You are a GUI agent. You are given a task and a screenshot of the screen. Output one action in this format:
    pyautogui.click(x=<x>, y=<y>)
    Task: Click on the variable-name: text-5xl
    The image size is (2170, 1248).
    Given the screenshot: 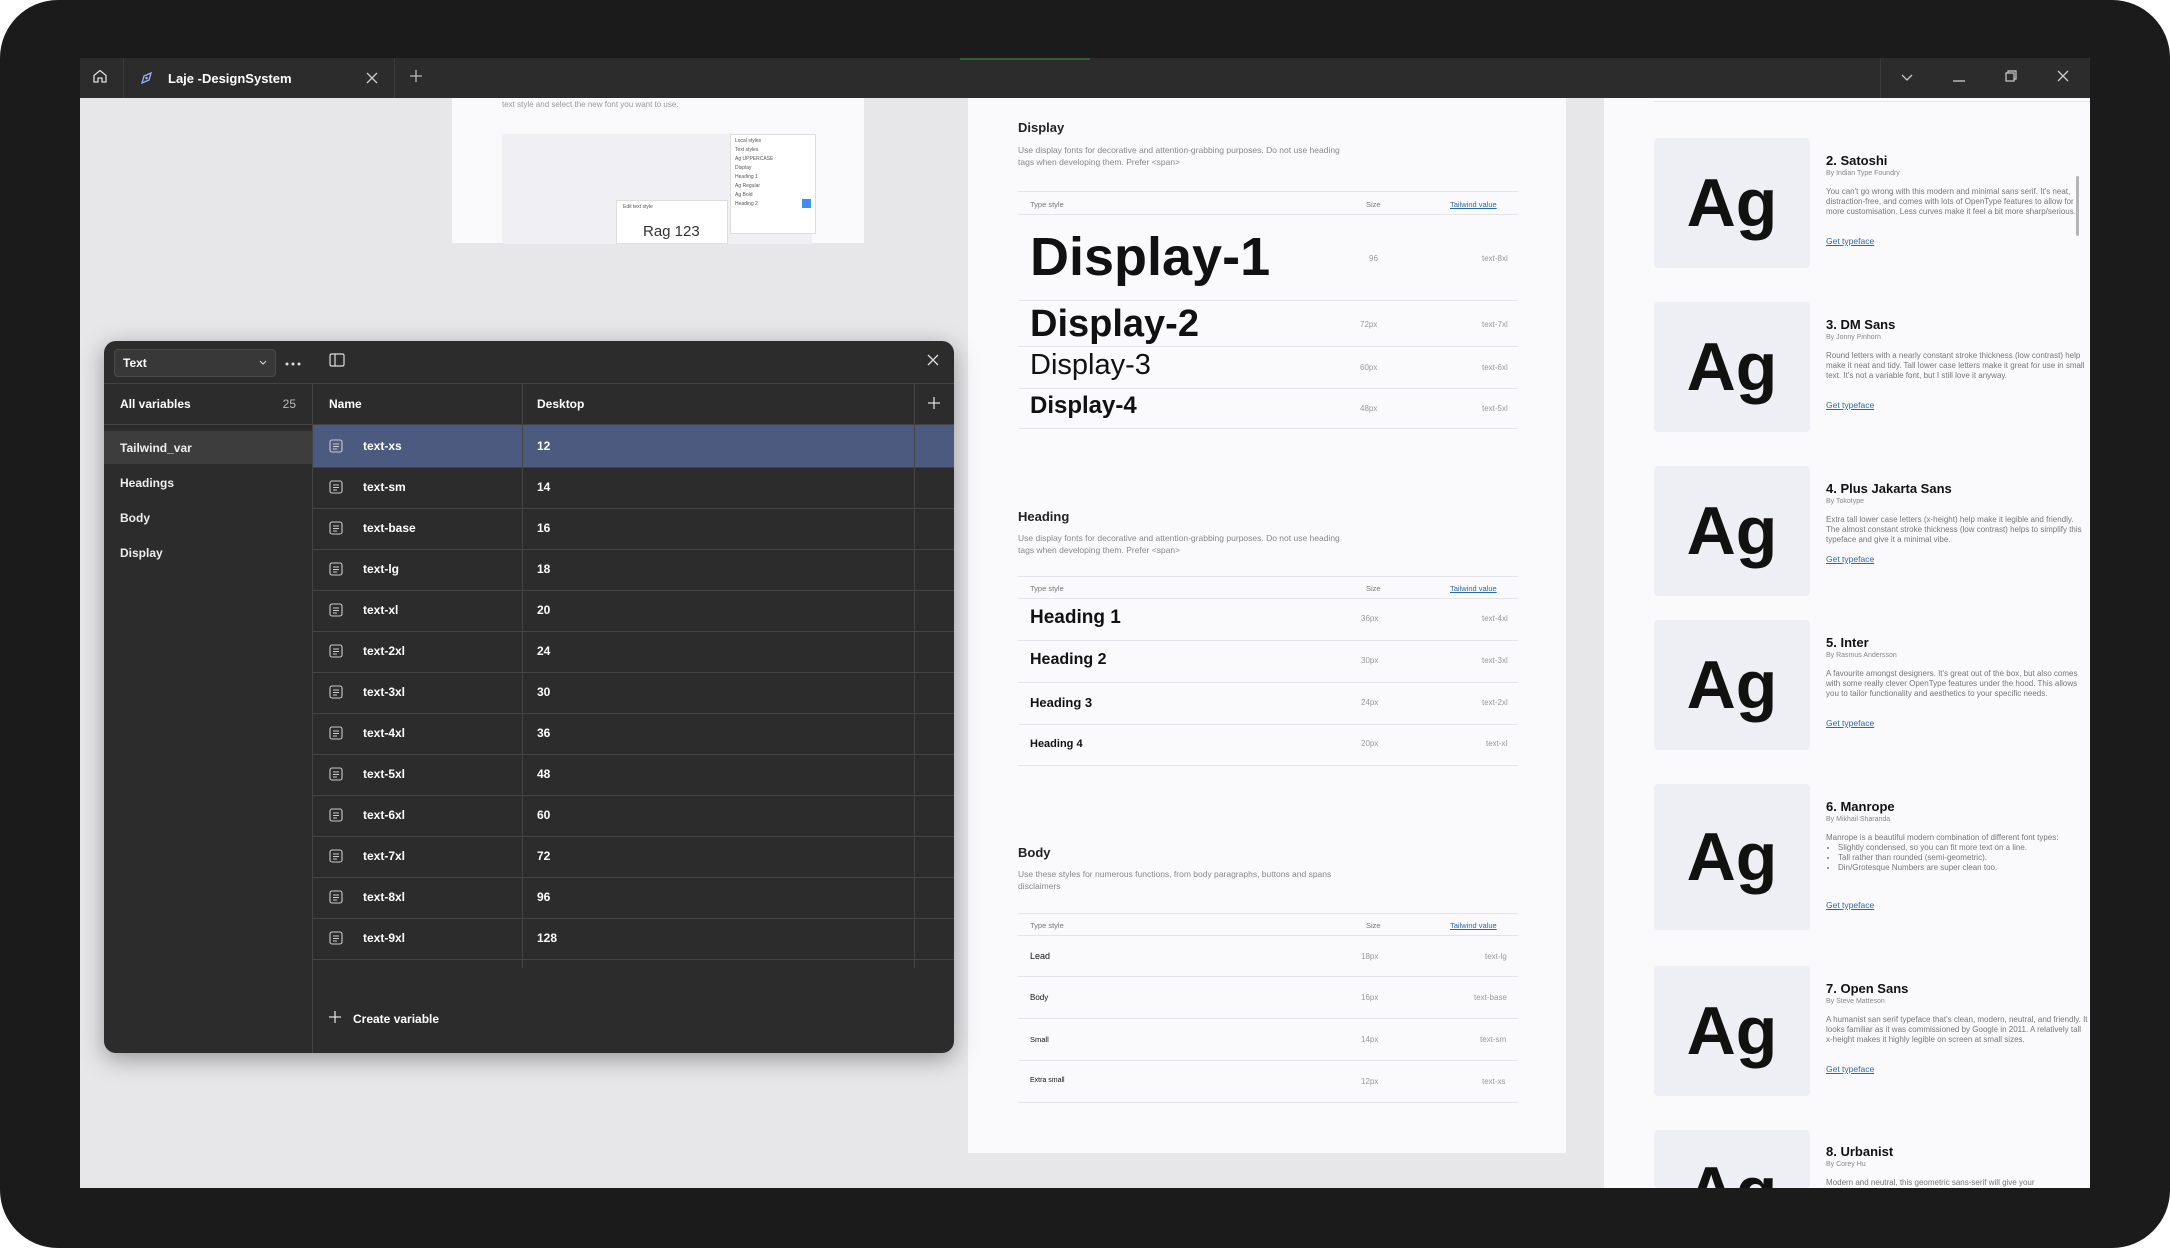 What is the action you would take?
    pyautogui.click(x=384, y=774)
    